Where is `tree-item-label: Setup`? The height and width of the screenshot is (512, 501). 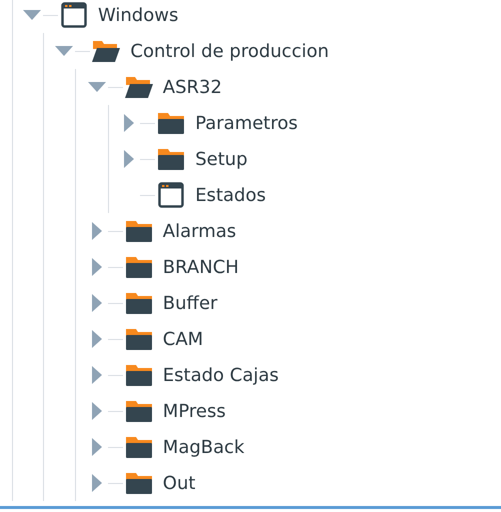 tree-item-label: Setup is located at coordinates (221, 159).